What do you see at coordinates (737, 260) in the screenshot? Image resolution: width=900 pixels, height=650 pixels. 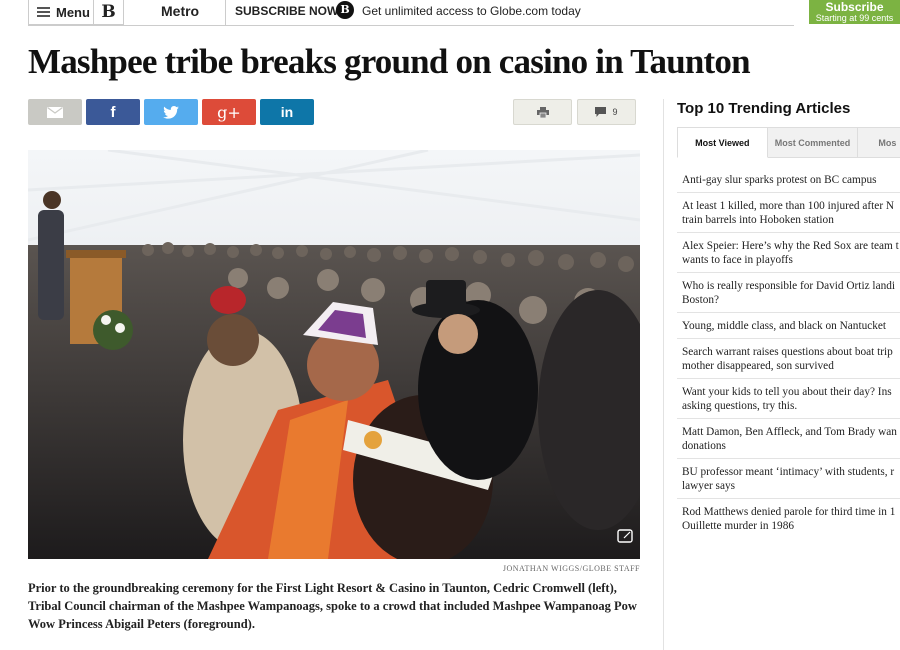 I see `trending-item-title-cont: wants to face in playoffs` at bounding box center [737, 260].